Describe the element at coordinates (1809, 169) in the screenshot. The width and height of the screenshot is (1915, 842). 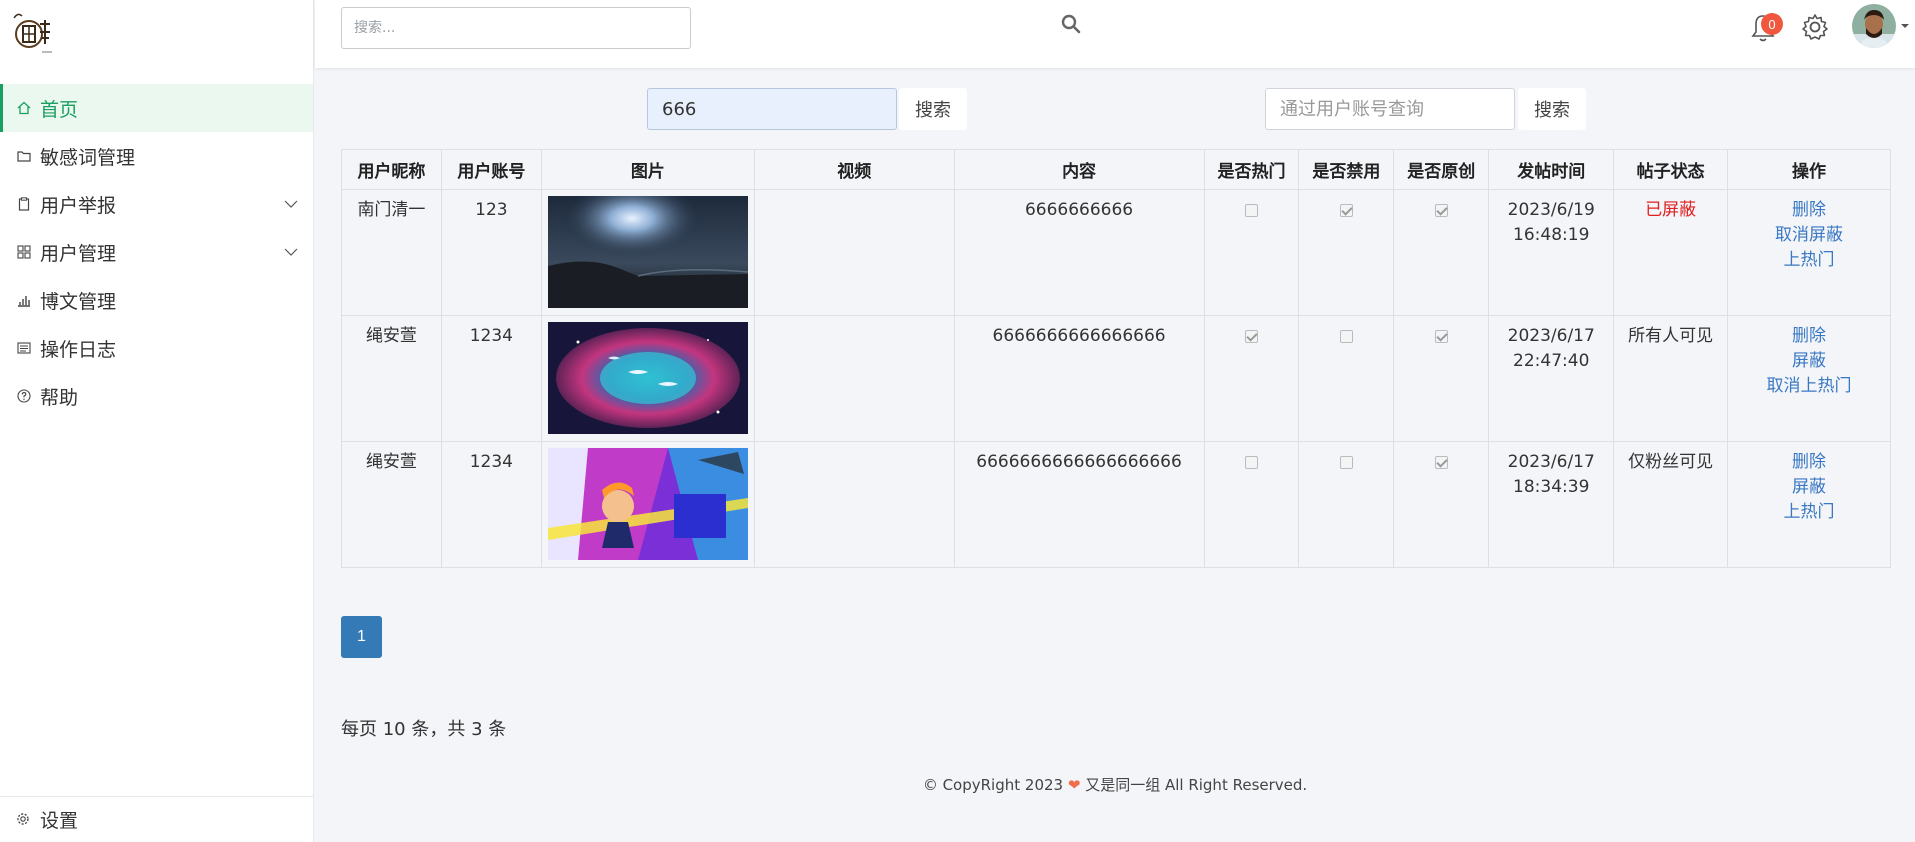
I see `column-header: 操作` at that location.